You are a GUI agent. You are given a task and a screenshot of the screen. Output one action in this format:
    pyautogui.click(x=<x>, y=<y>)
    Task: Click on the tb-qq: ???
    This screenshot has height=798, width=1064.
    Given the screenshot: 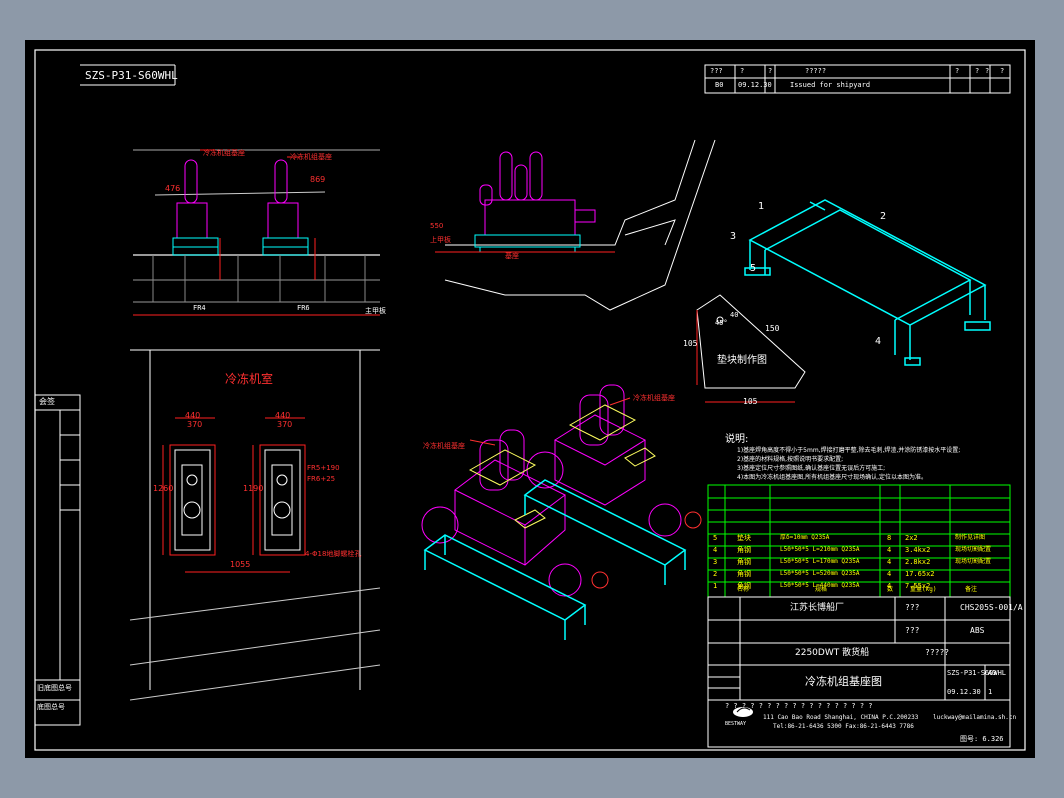 What is the action you would take?
    pyautogui.click(x=912, y=630)
    